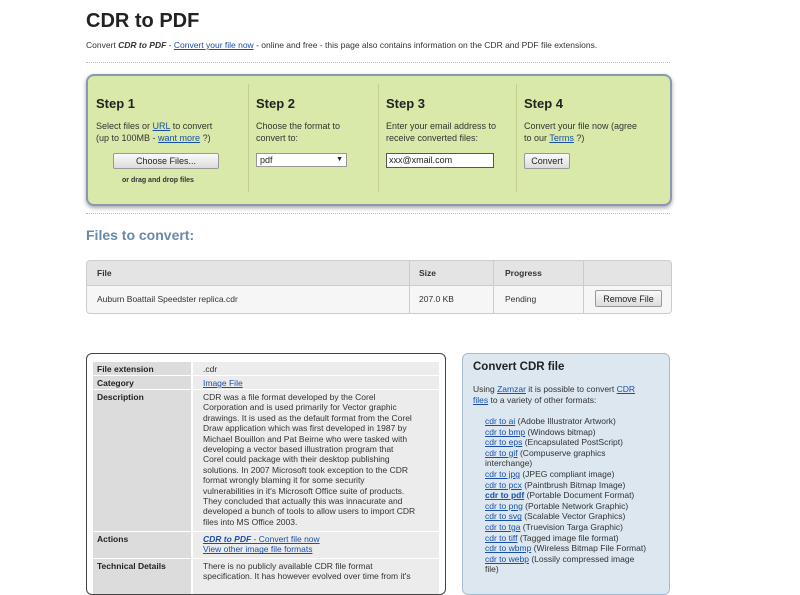 The width and height of the screenshot is (800, 595). What do you see at coordinates (248, 138) in the screenshot?
I see `step-separator` at bounding box center [248, 138].